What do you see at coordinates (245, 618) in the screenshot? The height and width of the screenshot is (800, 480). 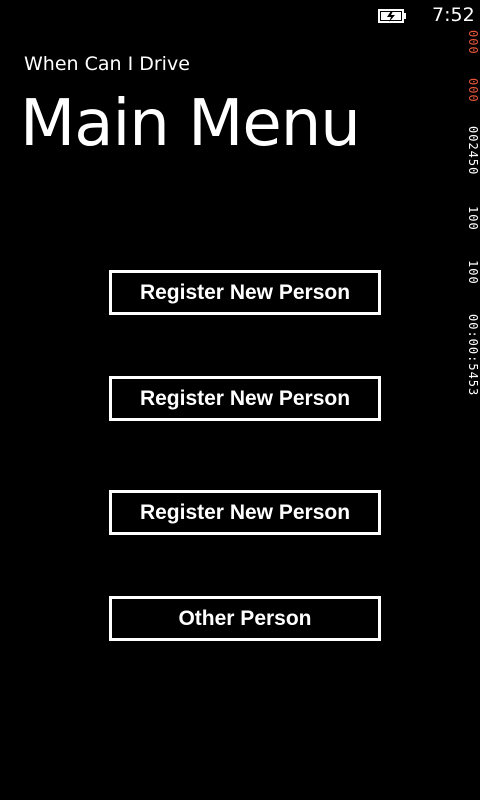 I see `other-person-button: Other Person` at bounding box center [245, 618].